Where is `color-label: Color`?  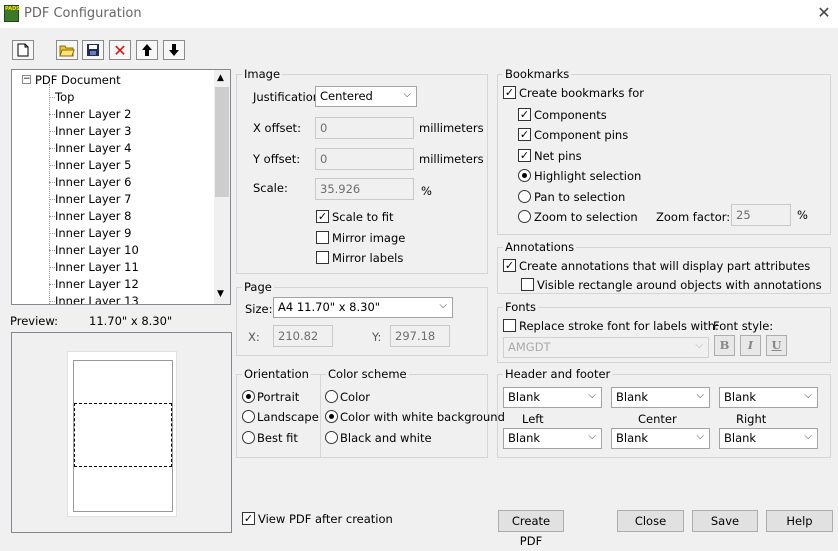
color-label: Color is located at coordinates (355, 397).